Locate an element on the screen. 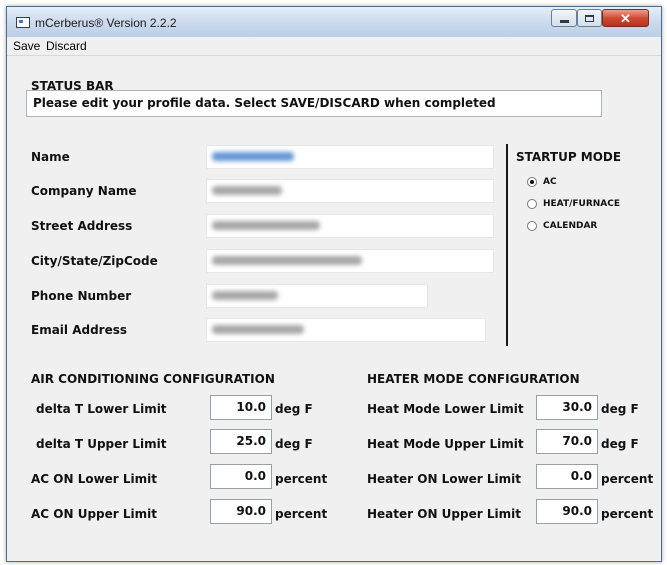 This screenshot has width=667, height=565. window-title: mCerberus® Version 2.2.2 is located at coordinates (106, 23).